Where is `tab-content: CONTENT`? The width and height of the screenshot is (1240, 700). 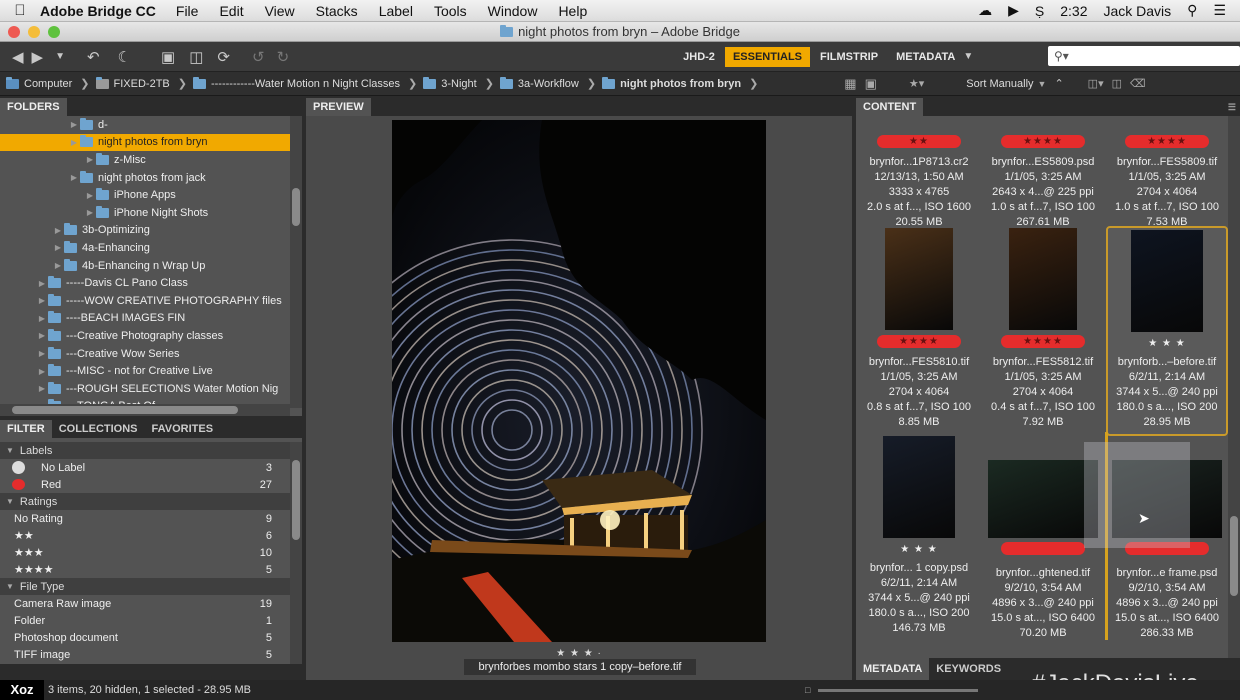 tab-content: CONTENT is located at coordinates (890, 107).